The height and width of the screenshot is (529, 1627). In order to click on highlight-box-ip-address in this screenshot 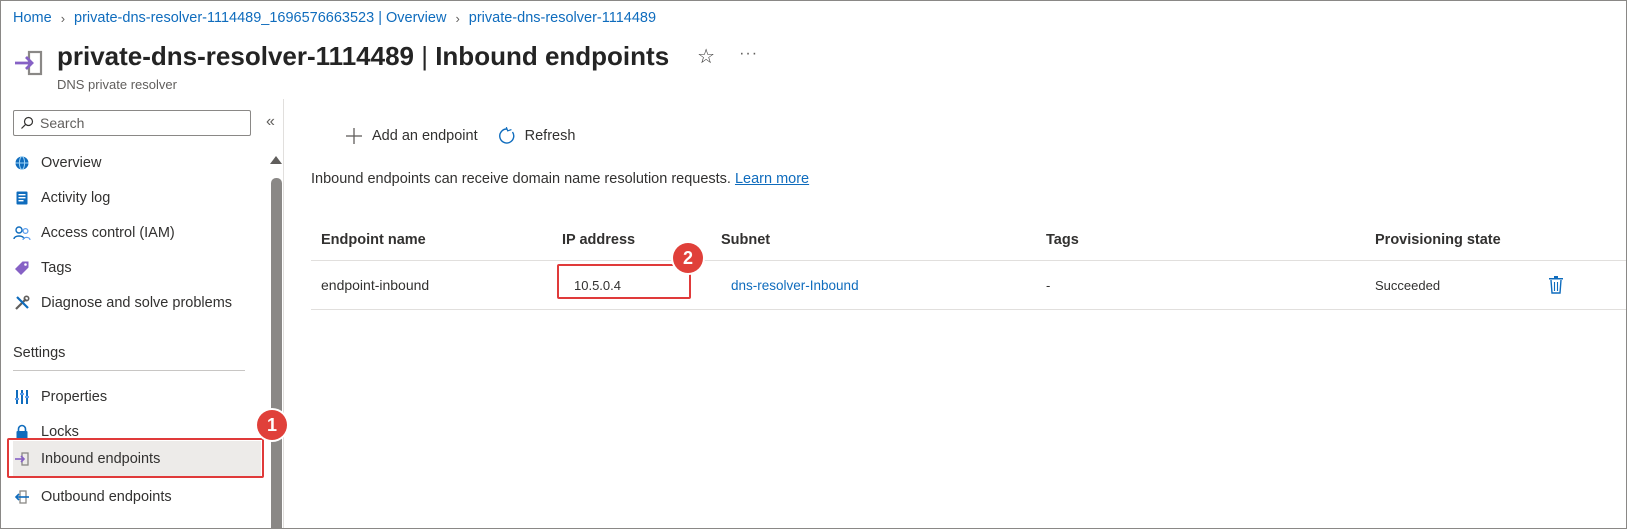, I will do `click(624, 281)`.